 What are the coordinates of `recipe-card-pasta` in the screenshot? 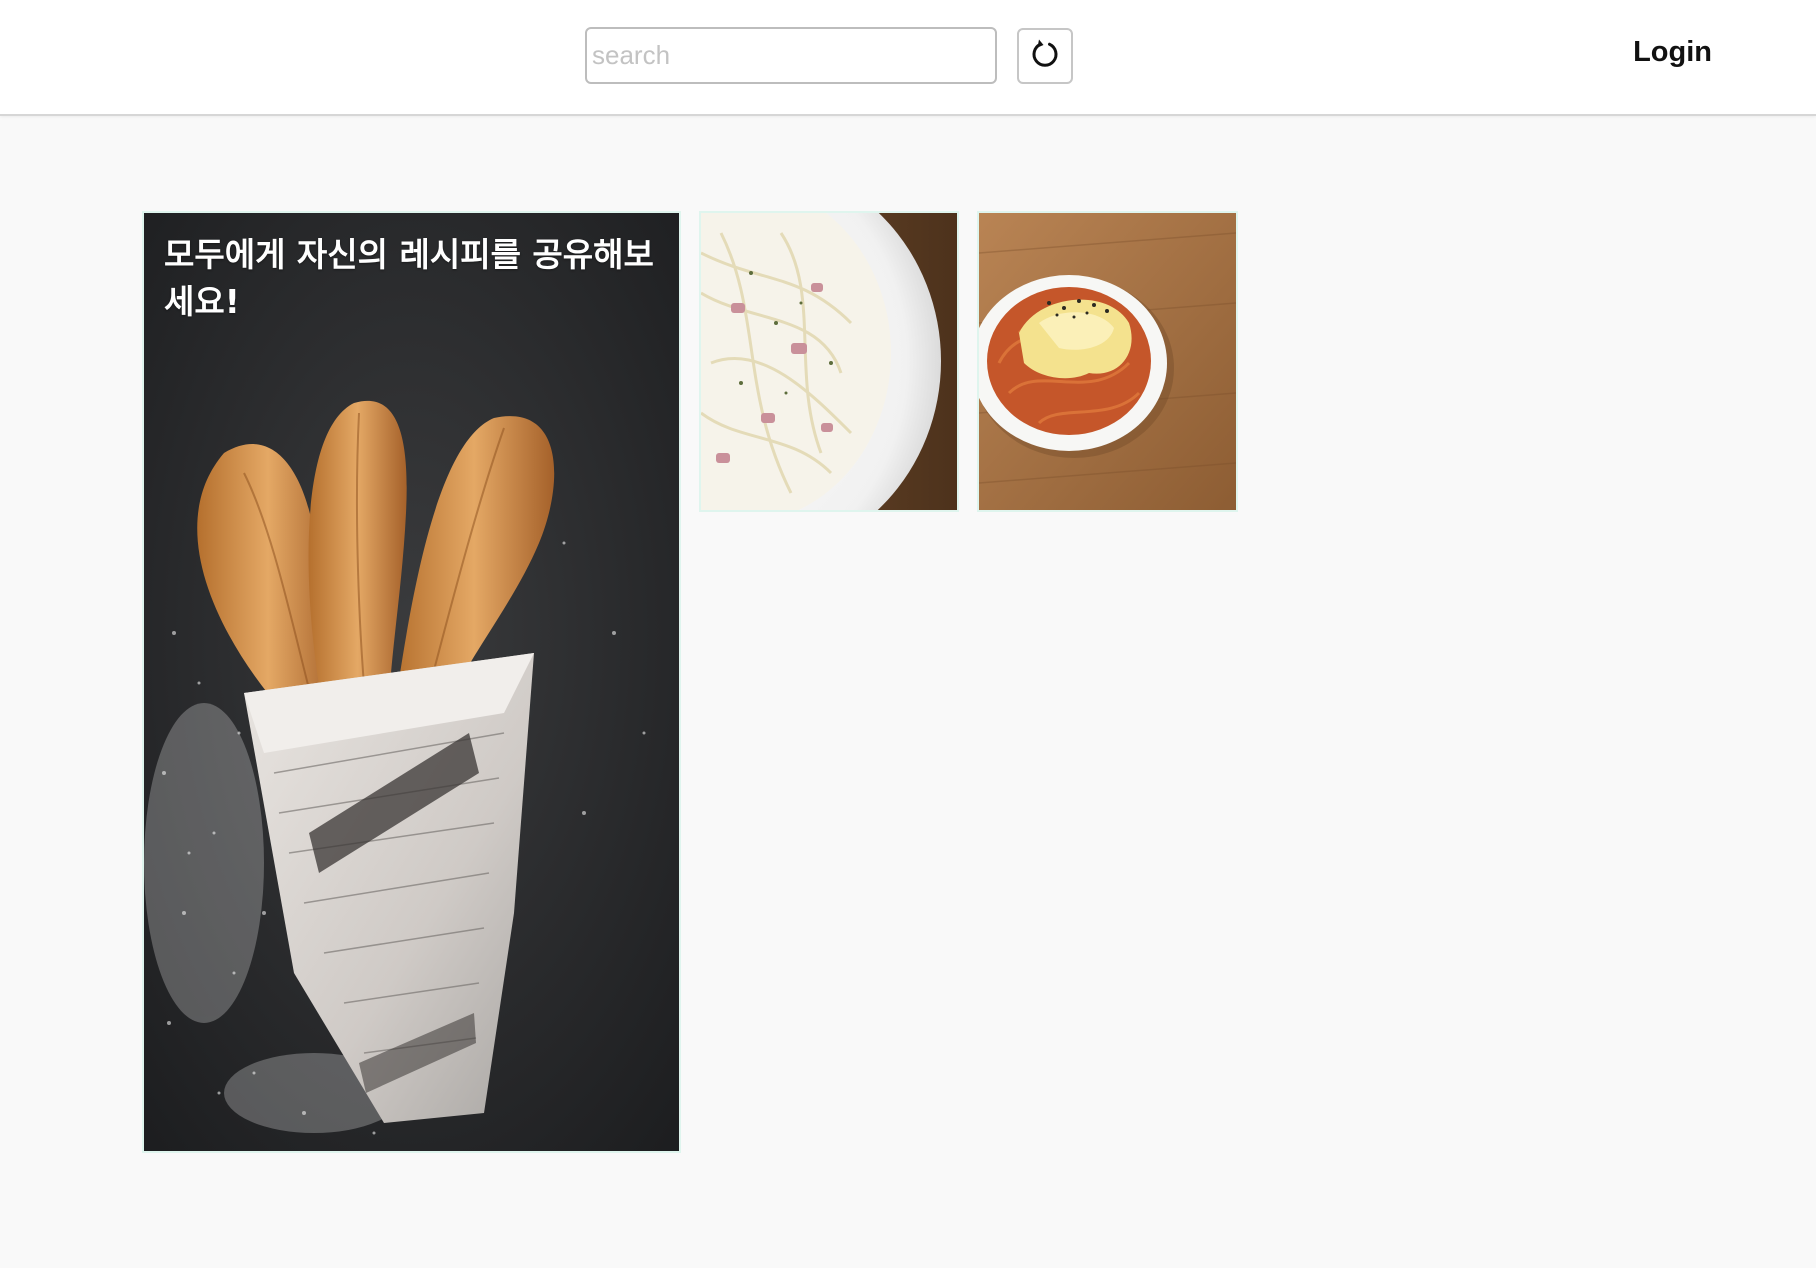 It's located at (829, 361).